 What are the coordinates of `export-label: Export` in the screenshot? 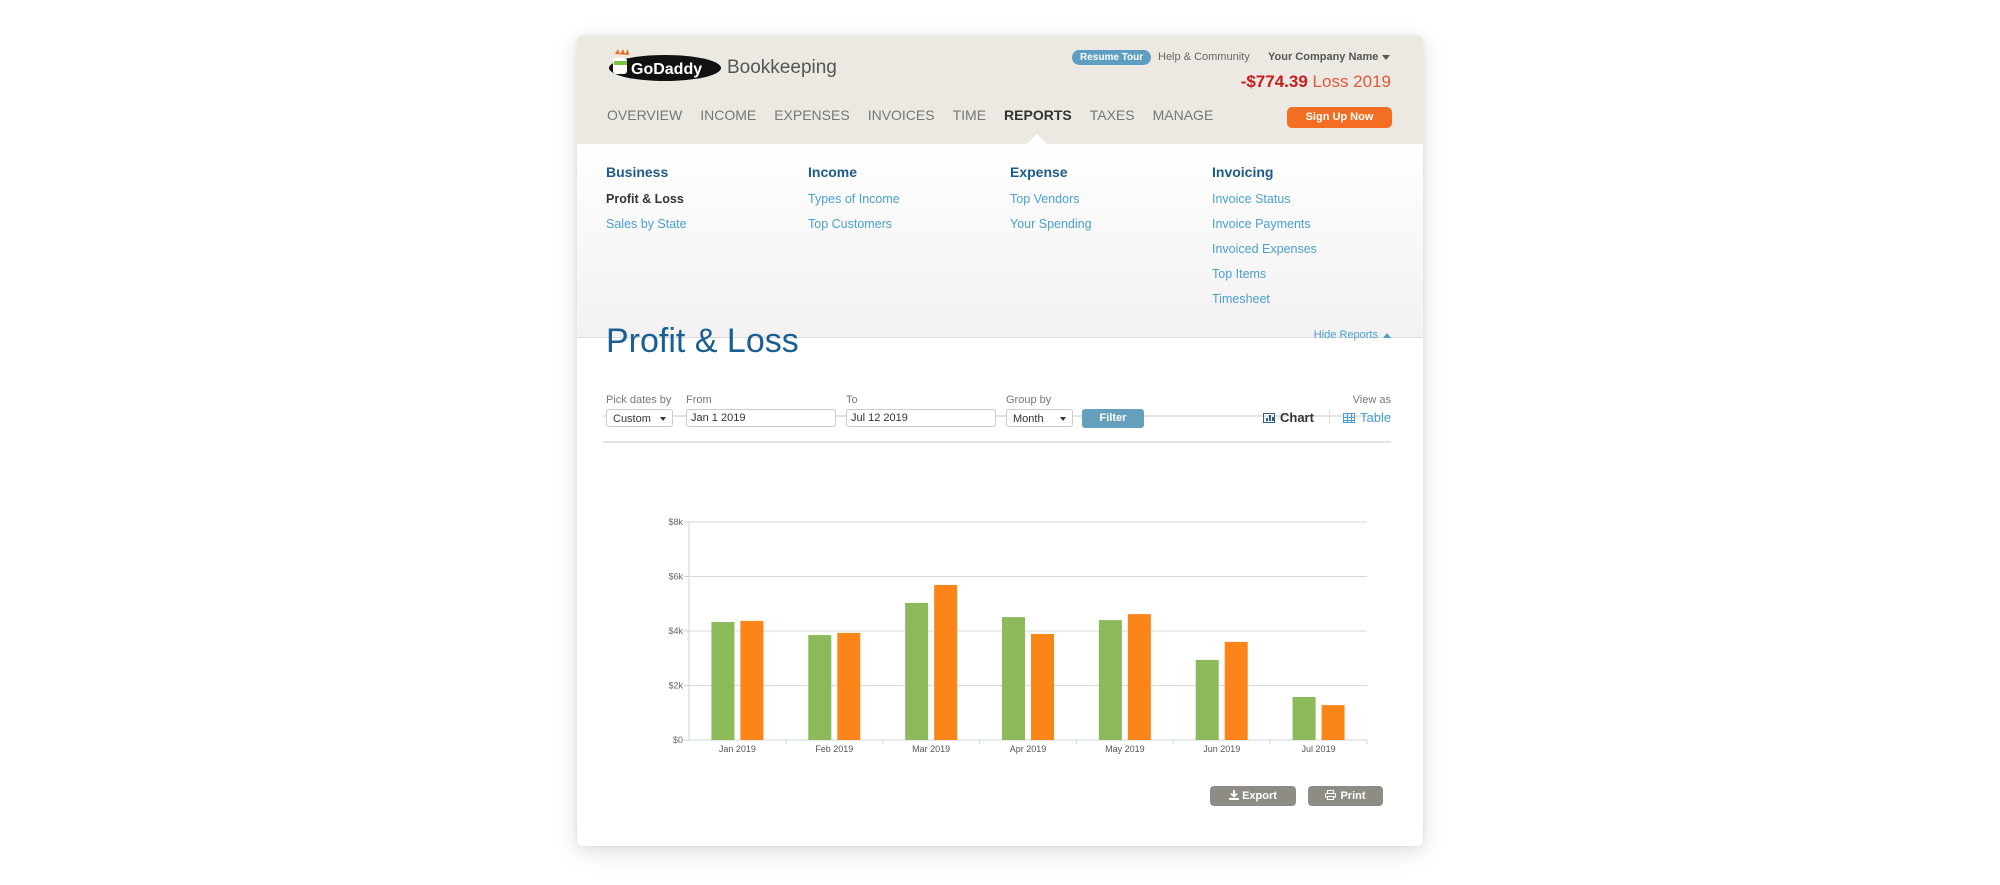 It's located at (1259, 796).